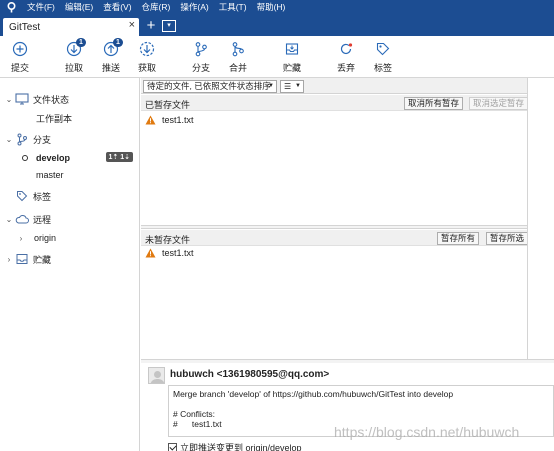 The width and height of the screenshot is (554, 451). I want to click on file-filter-bar: 待定的文件, 已依照文件状态排序 ▼ ☰ ▼, so click(334, 86).